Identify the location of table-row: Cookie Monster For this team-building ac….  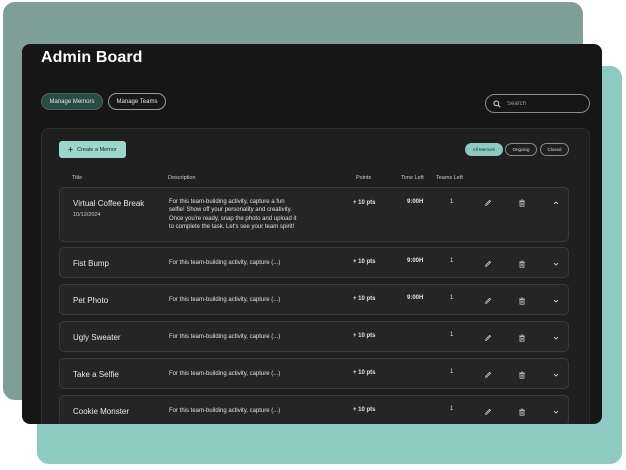
(314, 409).